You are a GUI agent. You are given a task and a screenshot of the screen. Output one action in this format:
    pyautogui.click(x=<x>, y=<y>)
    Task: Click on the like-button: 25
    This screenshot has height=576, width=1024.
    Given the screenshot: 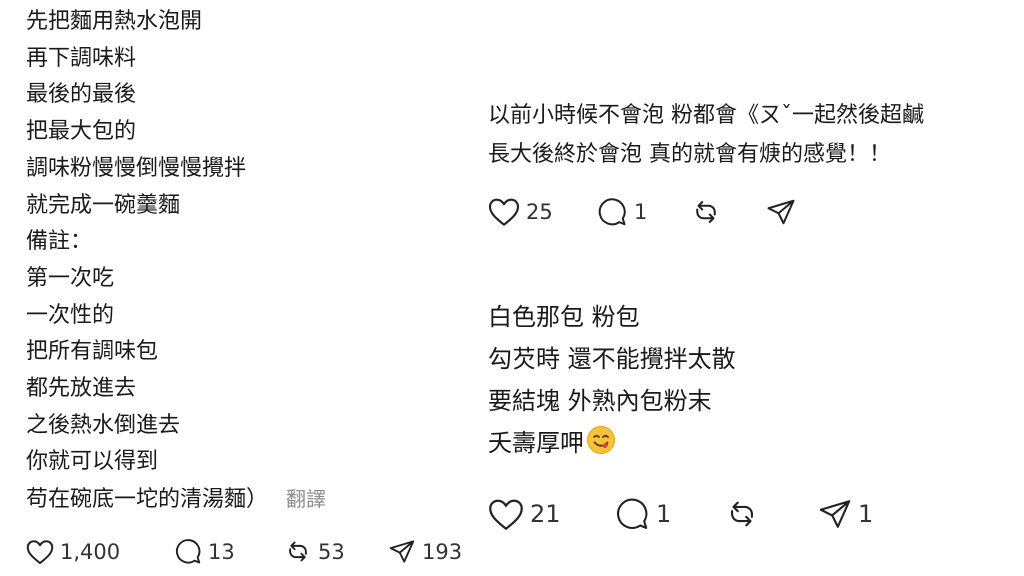 What is the action you would take?
    pyautogui.click(x=542, y=212)
    